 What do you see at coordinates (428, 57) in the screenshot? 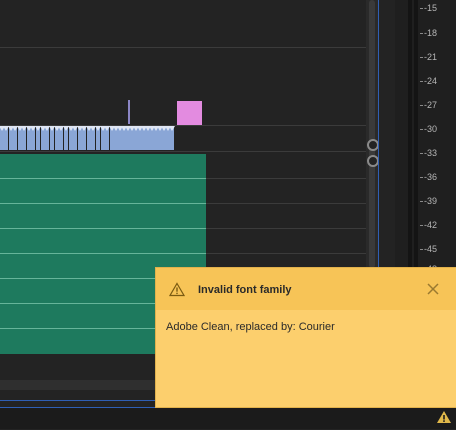
I see `meter-tick: -21` at bounding box center [428, 57].